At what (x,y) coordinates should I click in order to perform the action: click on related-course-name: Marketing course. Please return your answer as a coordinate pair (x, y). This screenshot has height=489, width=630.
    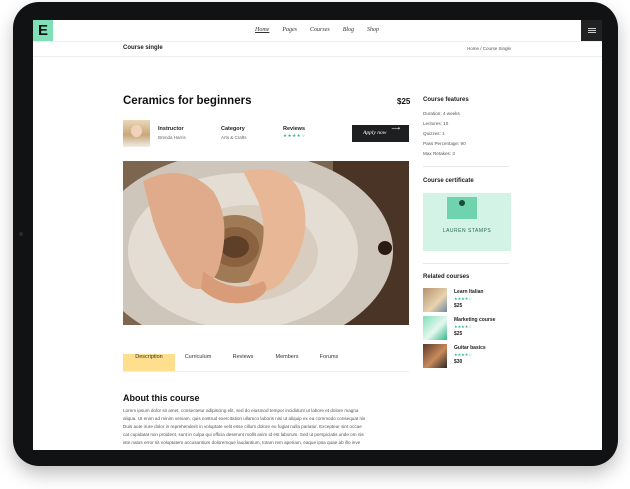
    Looking at the image, I should click on (474, 320).